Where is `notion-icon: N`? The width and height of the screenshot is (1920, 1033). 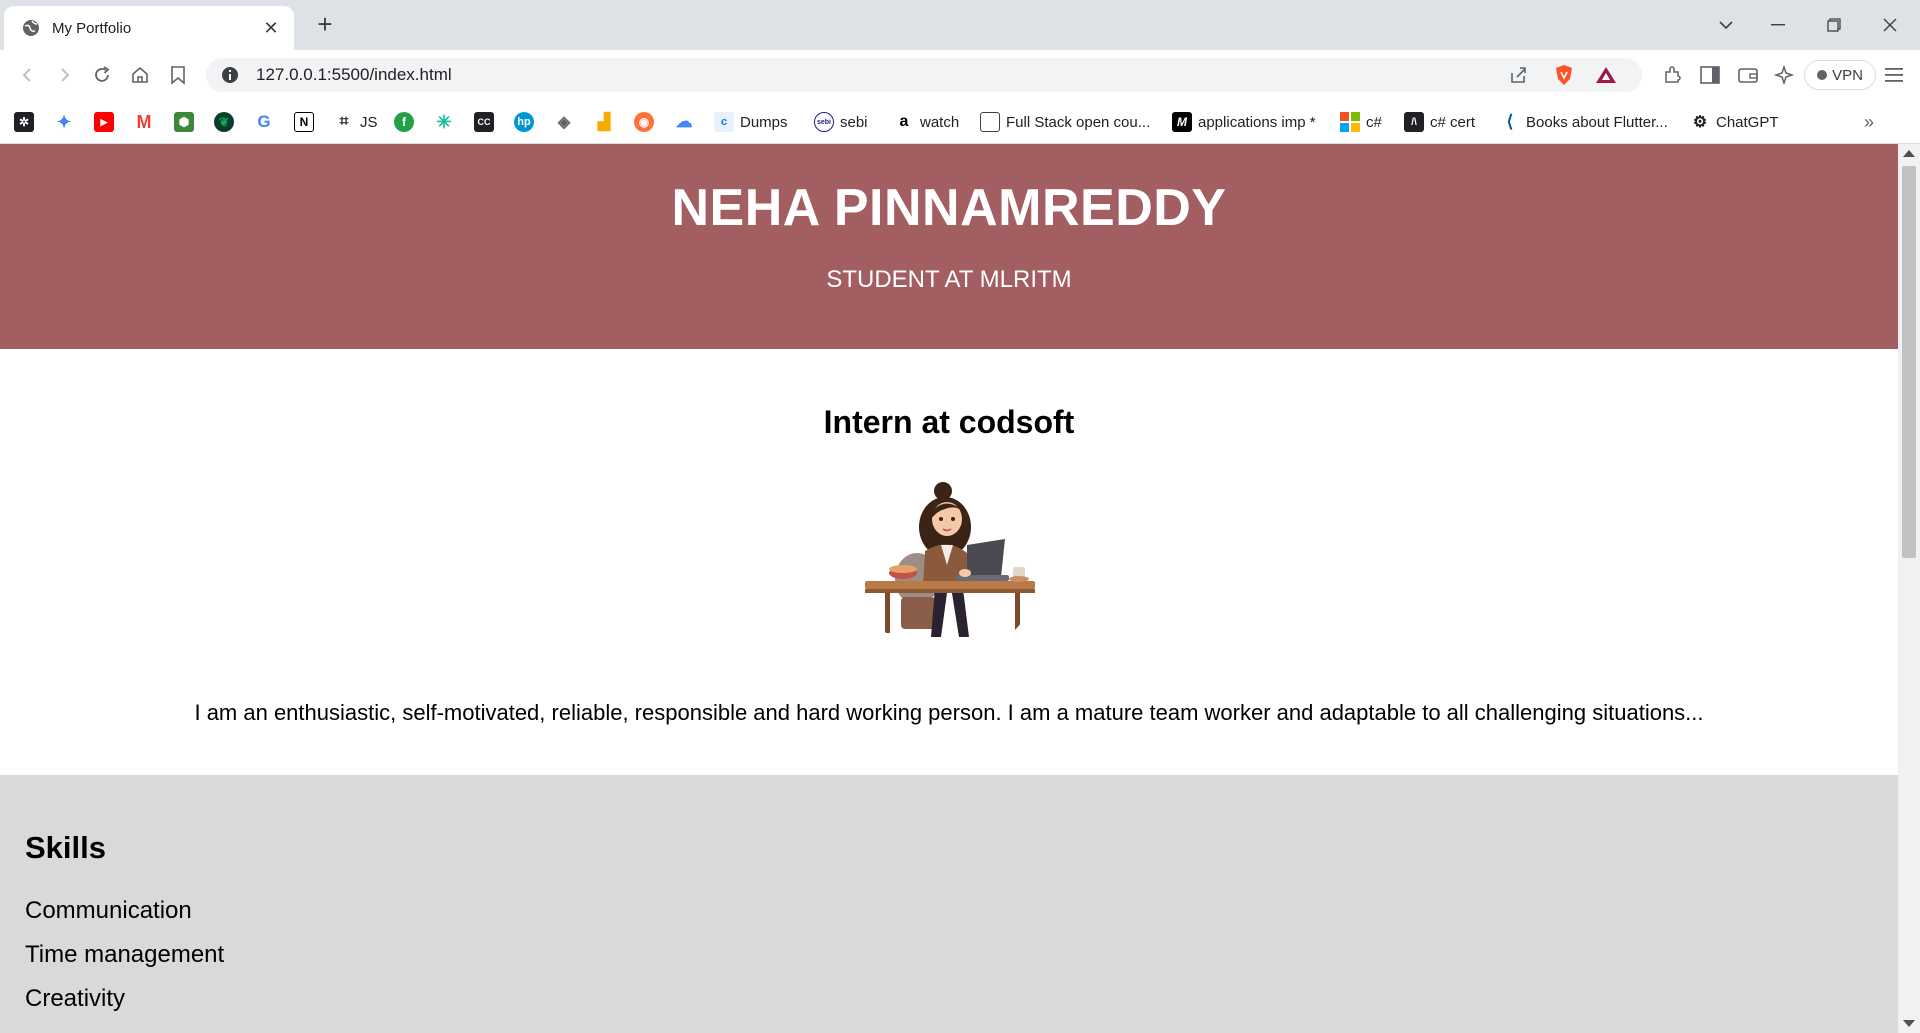
notion-icon: N is located at coordinates (304, 122).